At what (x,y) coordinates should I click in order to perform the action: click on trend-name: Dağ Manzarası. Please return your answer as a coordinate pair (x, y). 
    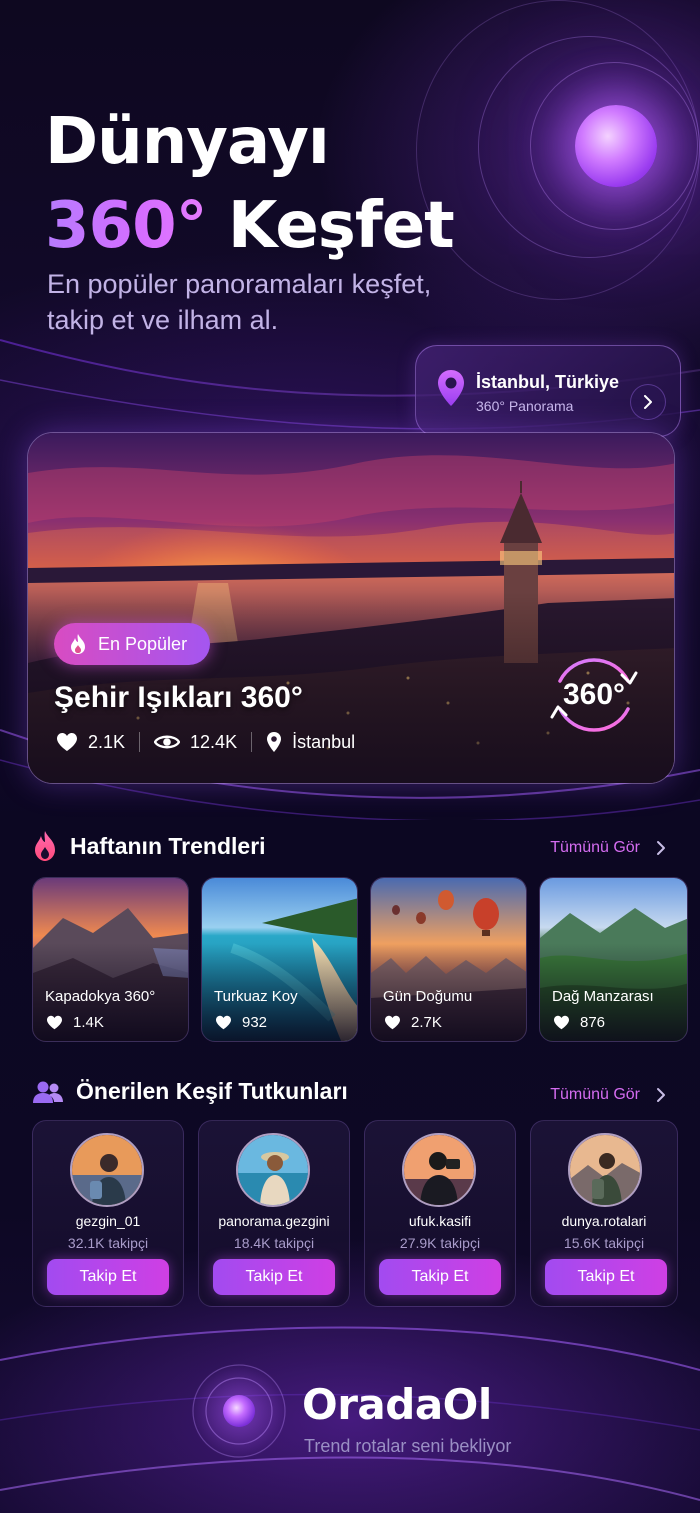
    Looking at the image, I should click on (603, 996).